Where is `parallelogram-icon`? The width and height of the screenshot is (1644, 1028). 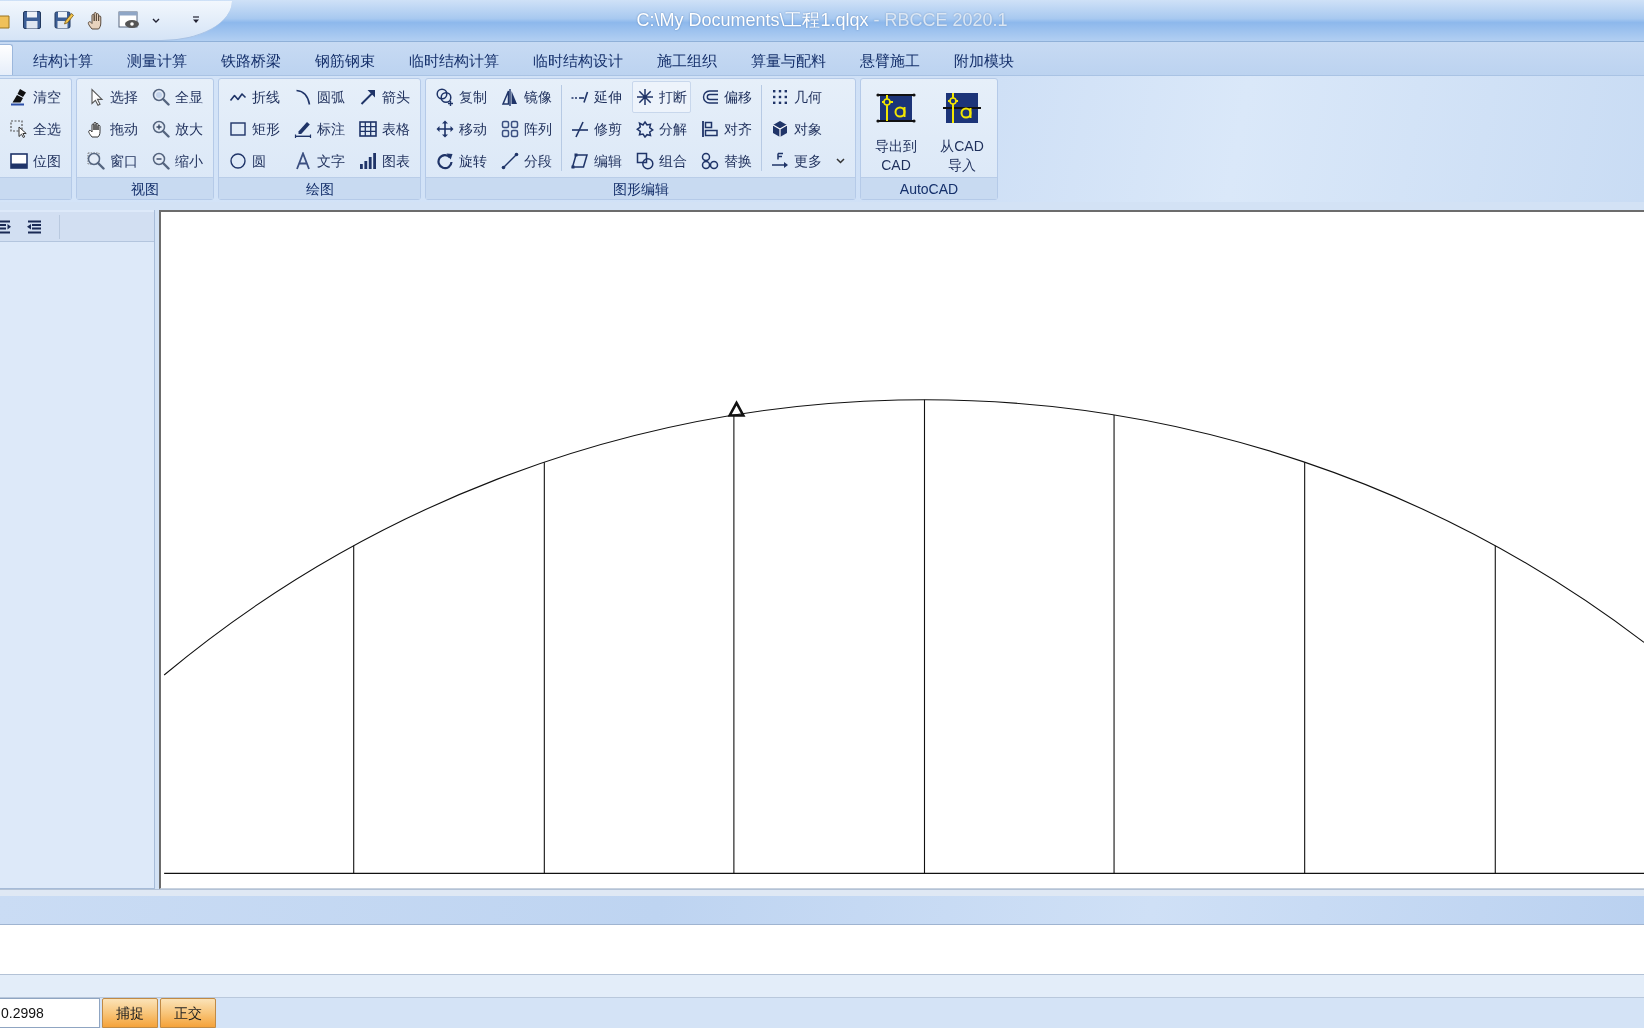 parallelogram-icon is located at coordinates (580, 161).